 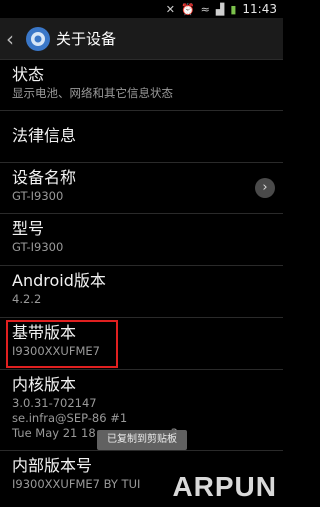 What do you see at coordinates (70, 418) in the screenshot?
I see `item-subtitle-line: se.infra@SEP-86 #1` at bounding box center [70, 418].